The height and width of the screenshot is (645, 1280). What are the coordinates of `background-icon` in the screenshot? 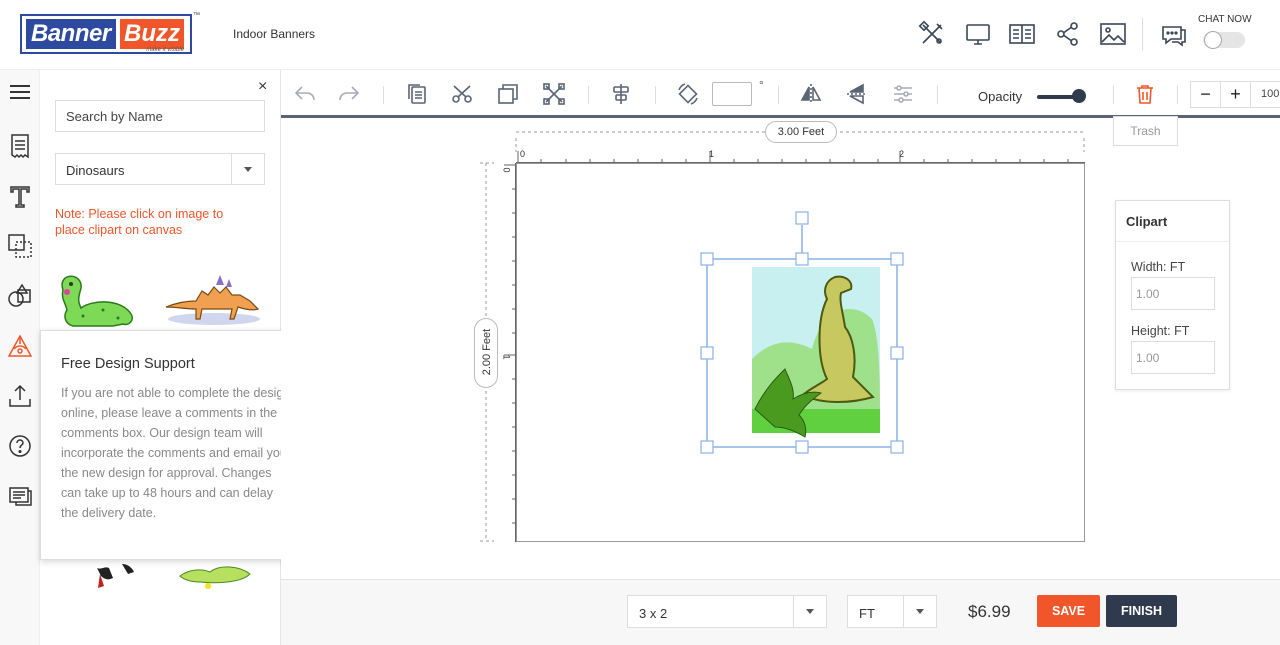 It's located at (20, 246).